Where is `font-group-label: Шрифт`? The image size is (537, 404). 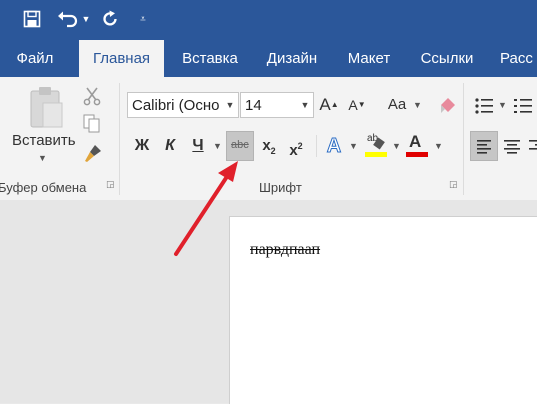
font-group-label: Шрифт is located at coordinates (280, 187).